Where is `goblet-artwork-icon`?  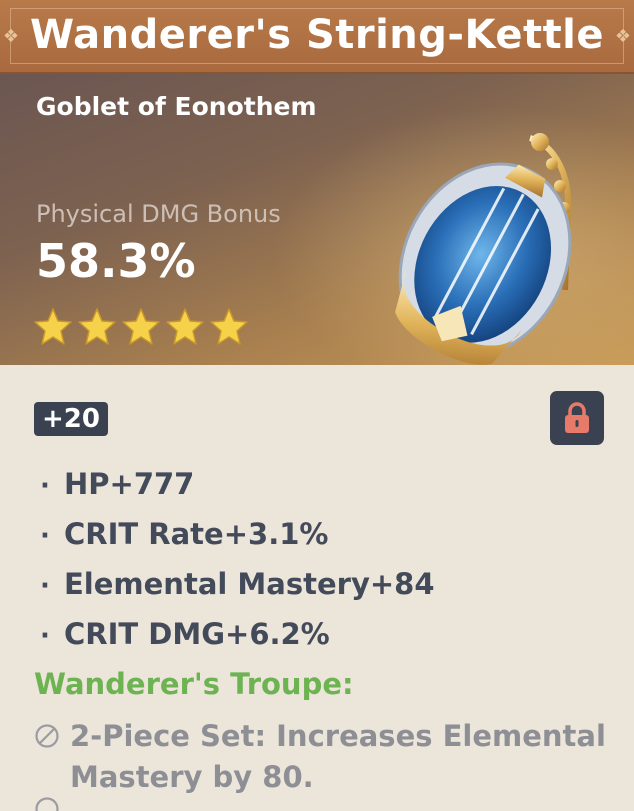 goblet-artwork-icon is located at coordinates (483, 249).